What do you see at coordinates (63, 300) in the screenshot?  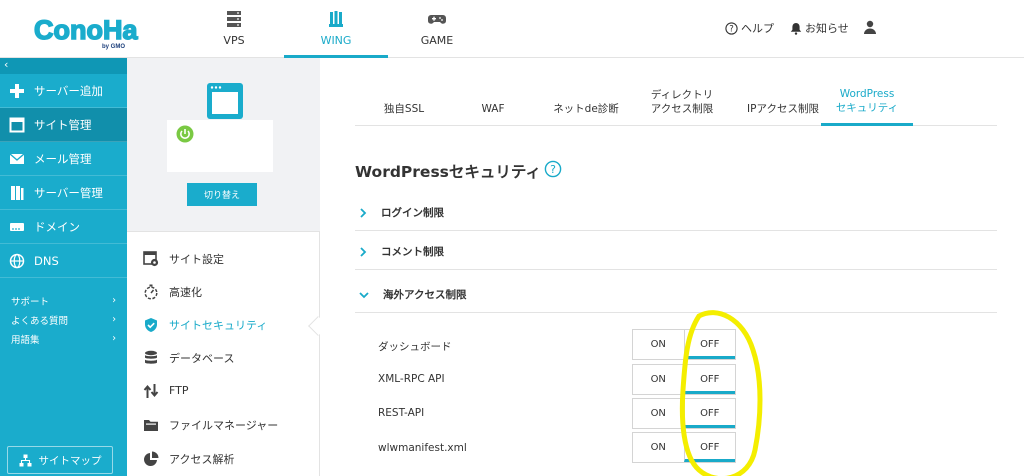 I see `sidebar-link-support: サポート ›` at bounding box center [63, 300].